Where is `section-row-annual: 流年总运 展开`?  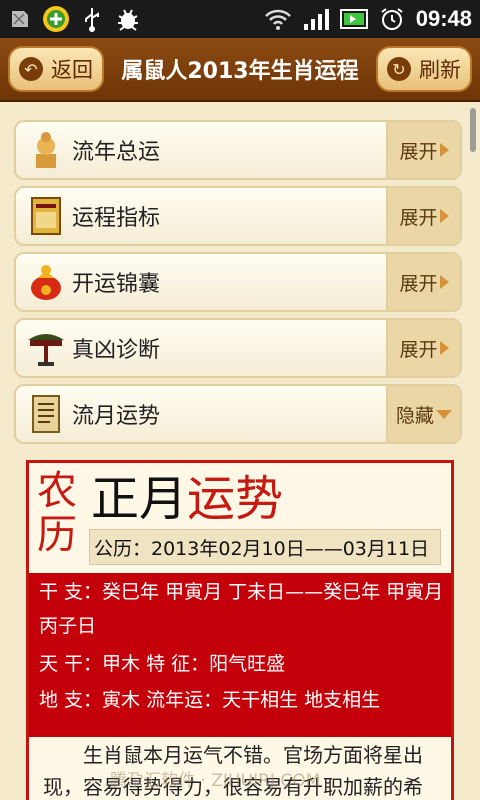
section-row-annual: 流年总运 展开 is located at coordinates (238, 150).